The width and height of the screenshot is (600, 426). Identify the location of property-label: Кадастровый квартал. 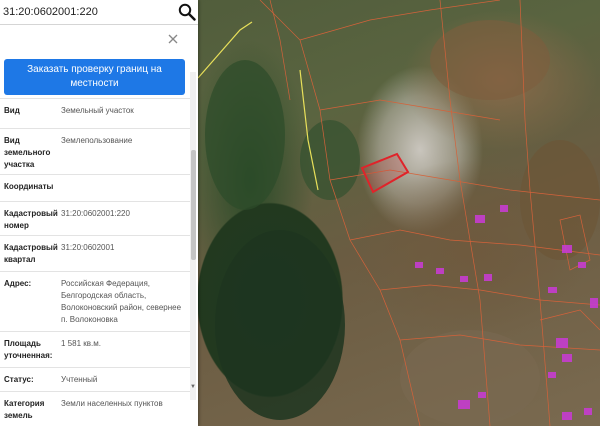
(31, 253).